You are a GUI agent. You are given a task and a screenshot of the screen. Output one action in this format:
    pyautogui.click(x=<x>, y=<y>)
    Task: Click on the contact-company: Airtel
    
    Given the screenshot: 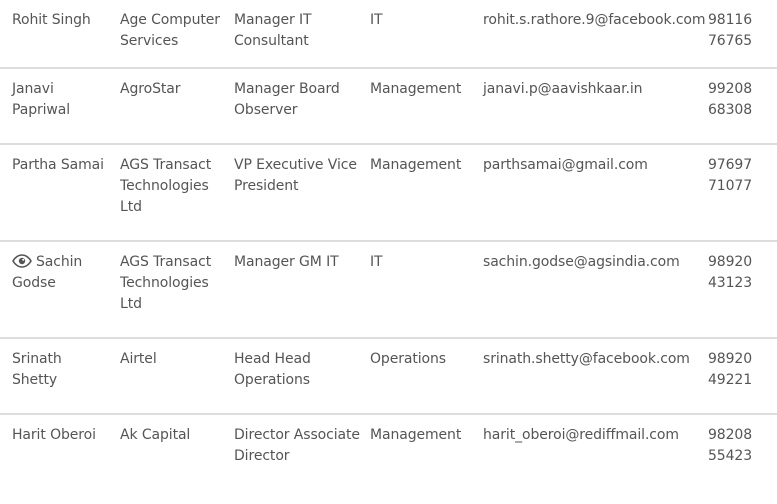 What is the action you would take?
    pyautogui.click(x=138, y=359)
    